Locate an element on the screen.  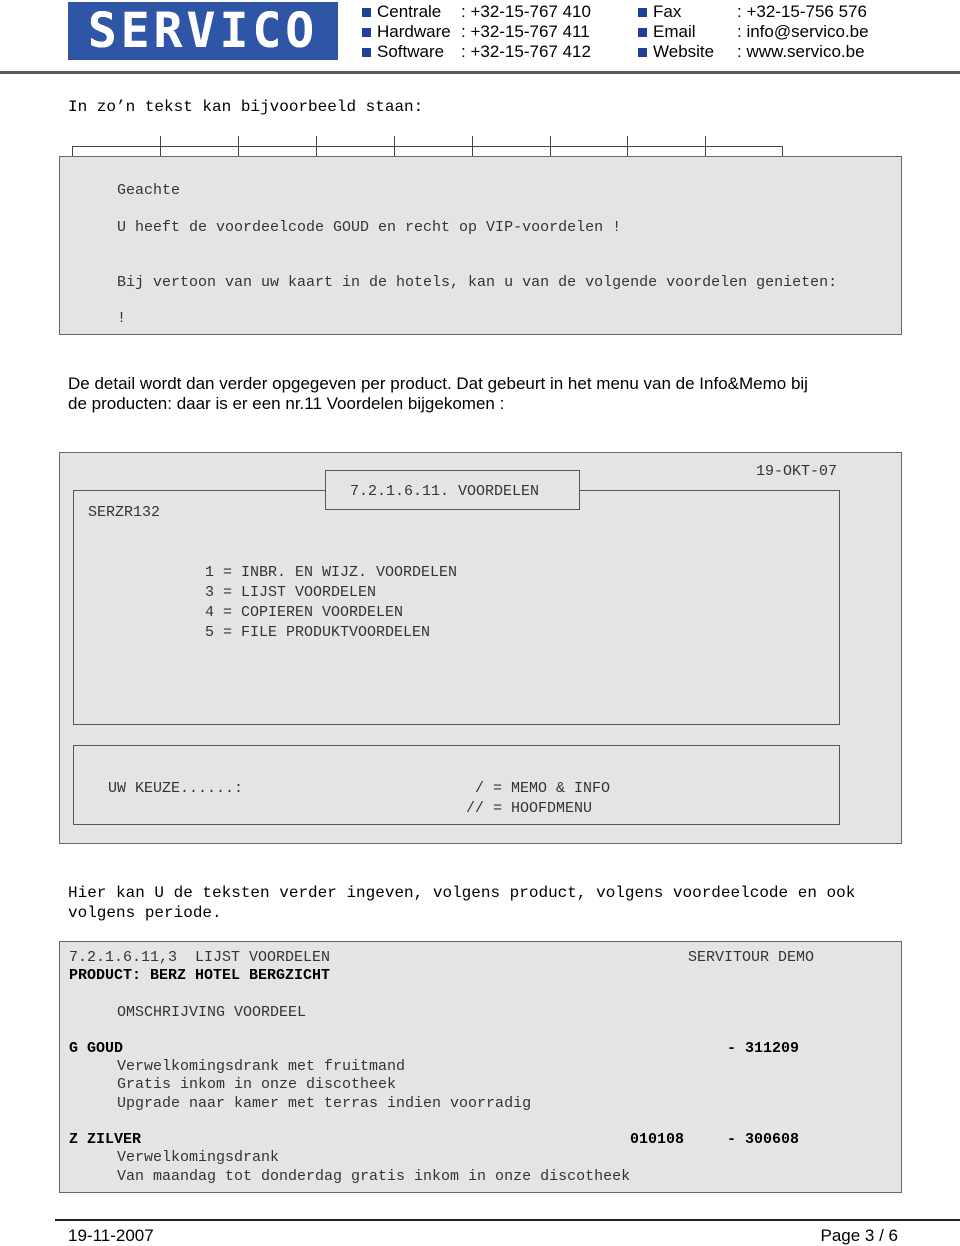
tab-ruler is located at coordinates (428, 146).